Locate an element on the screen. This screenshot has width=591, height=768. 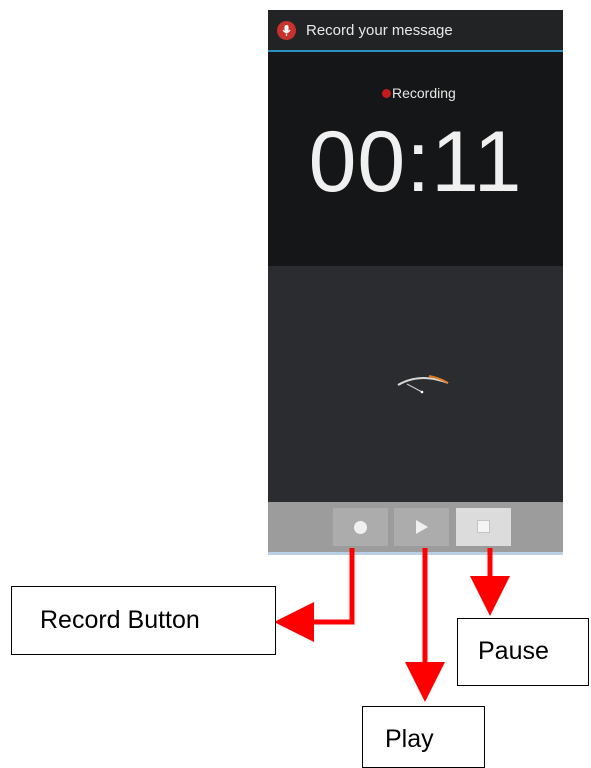
play-callout: Play is located at coordinates (423, 737).